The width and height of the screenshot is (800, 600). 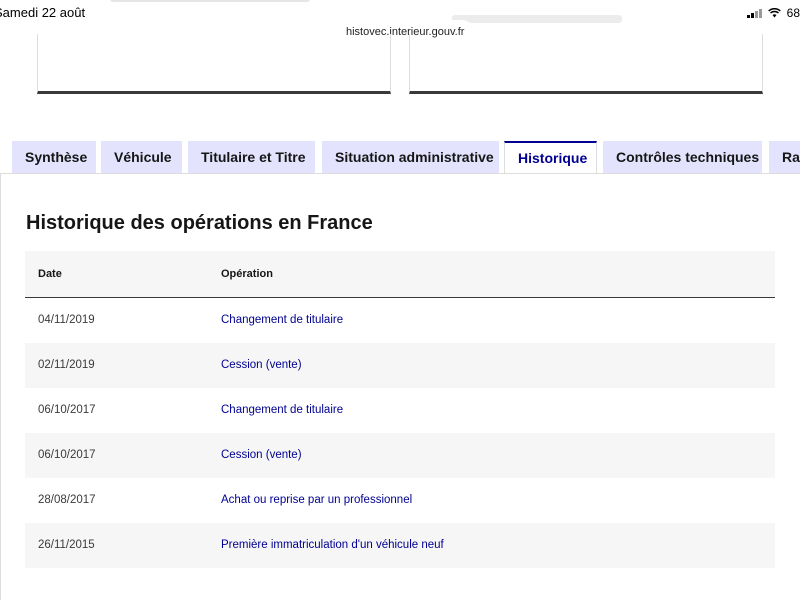 I want to click on row-date: 26/11/2015, so click(x=66, y=545).